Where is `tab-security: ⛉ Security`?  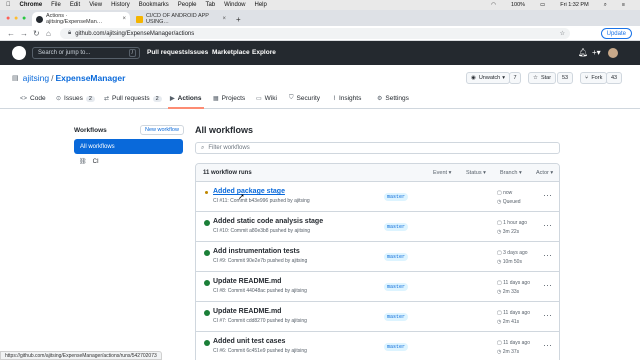
tab-security: ⛉ Security is located at coordinates (304, 98).